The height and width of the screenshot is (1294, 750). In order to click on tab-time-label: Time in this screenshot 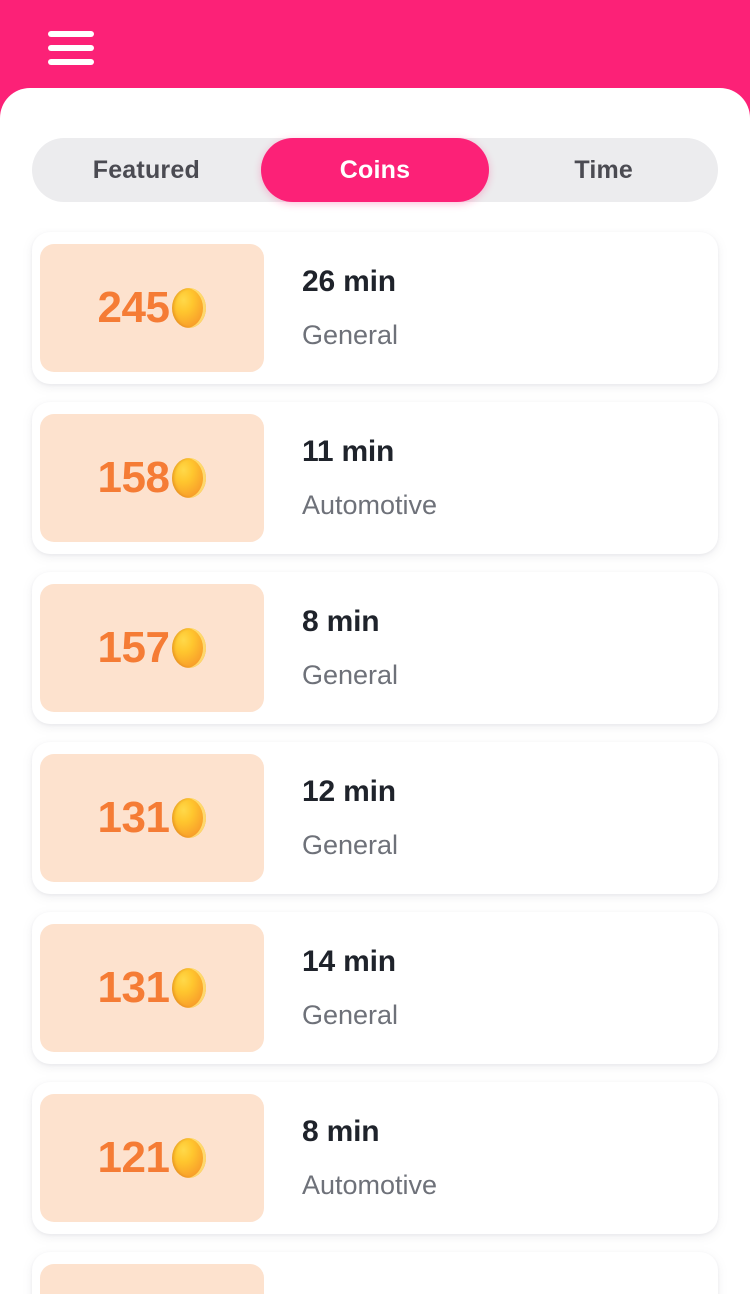, I will do `click(604, 169)`.